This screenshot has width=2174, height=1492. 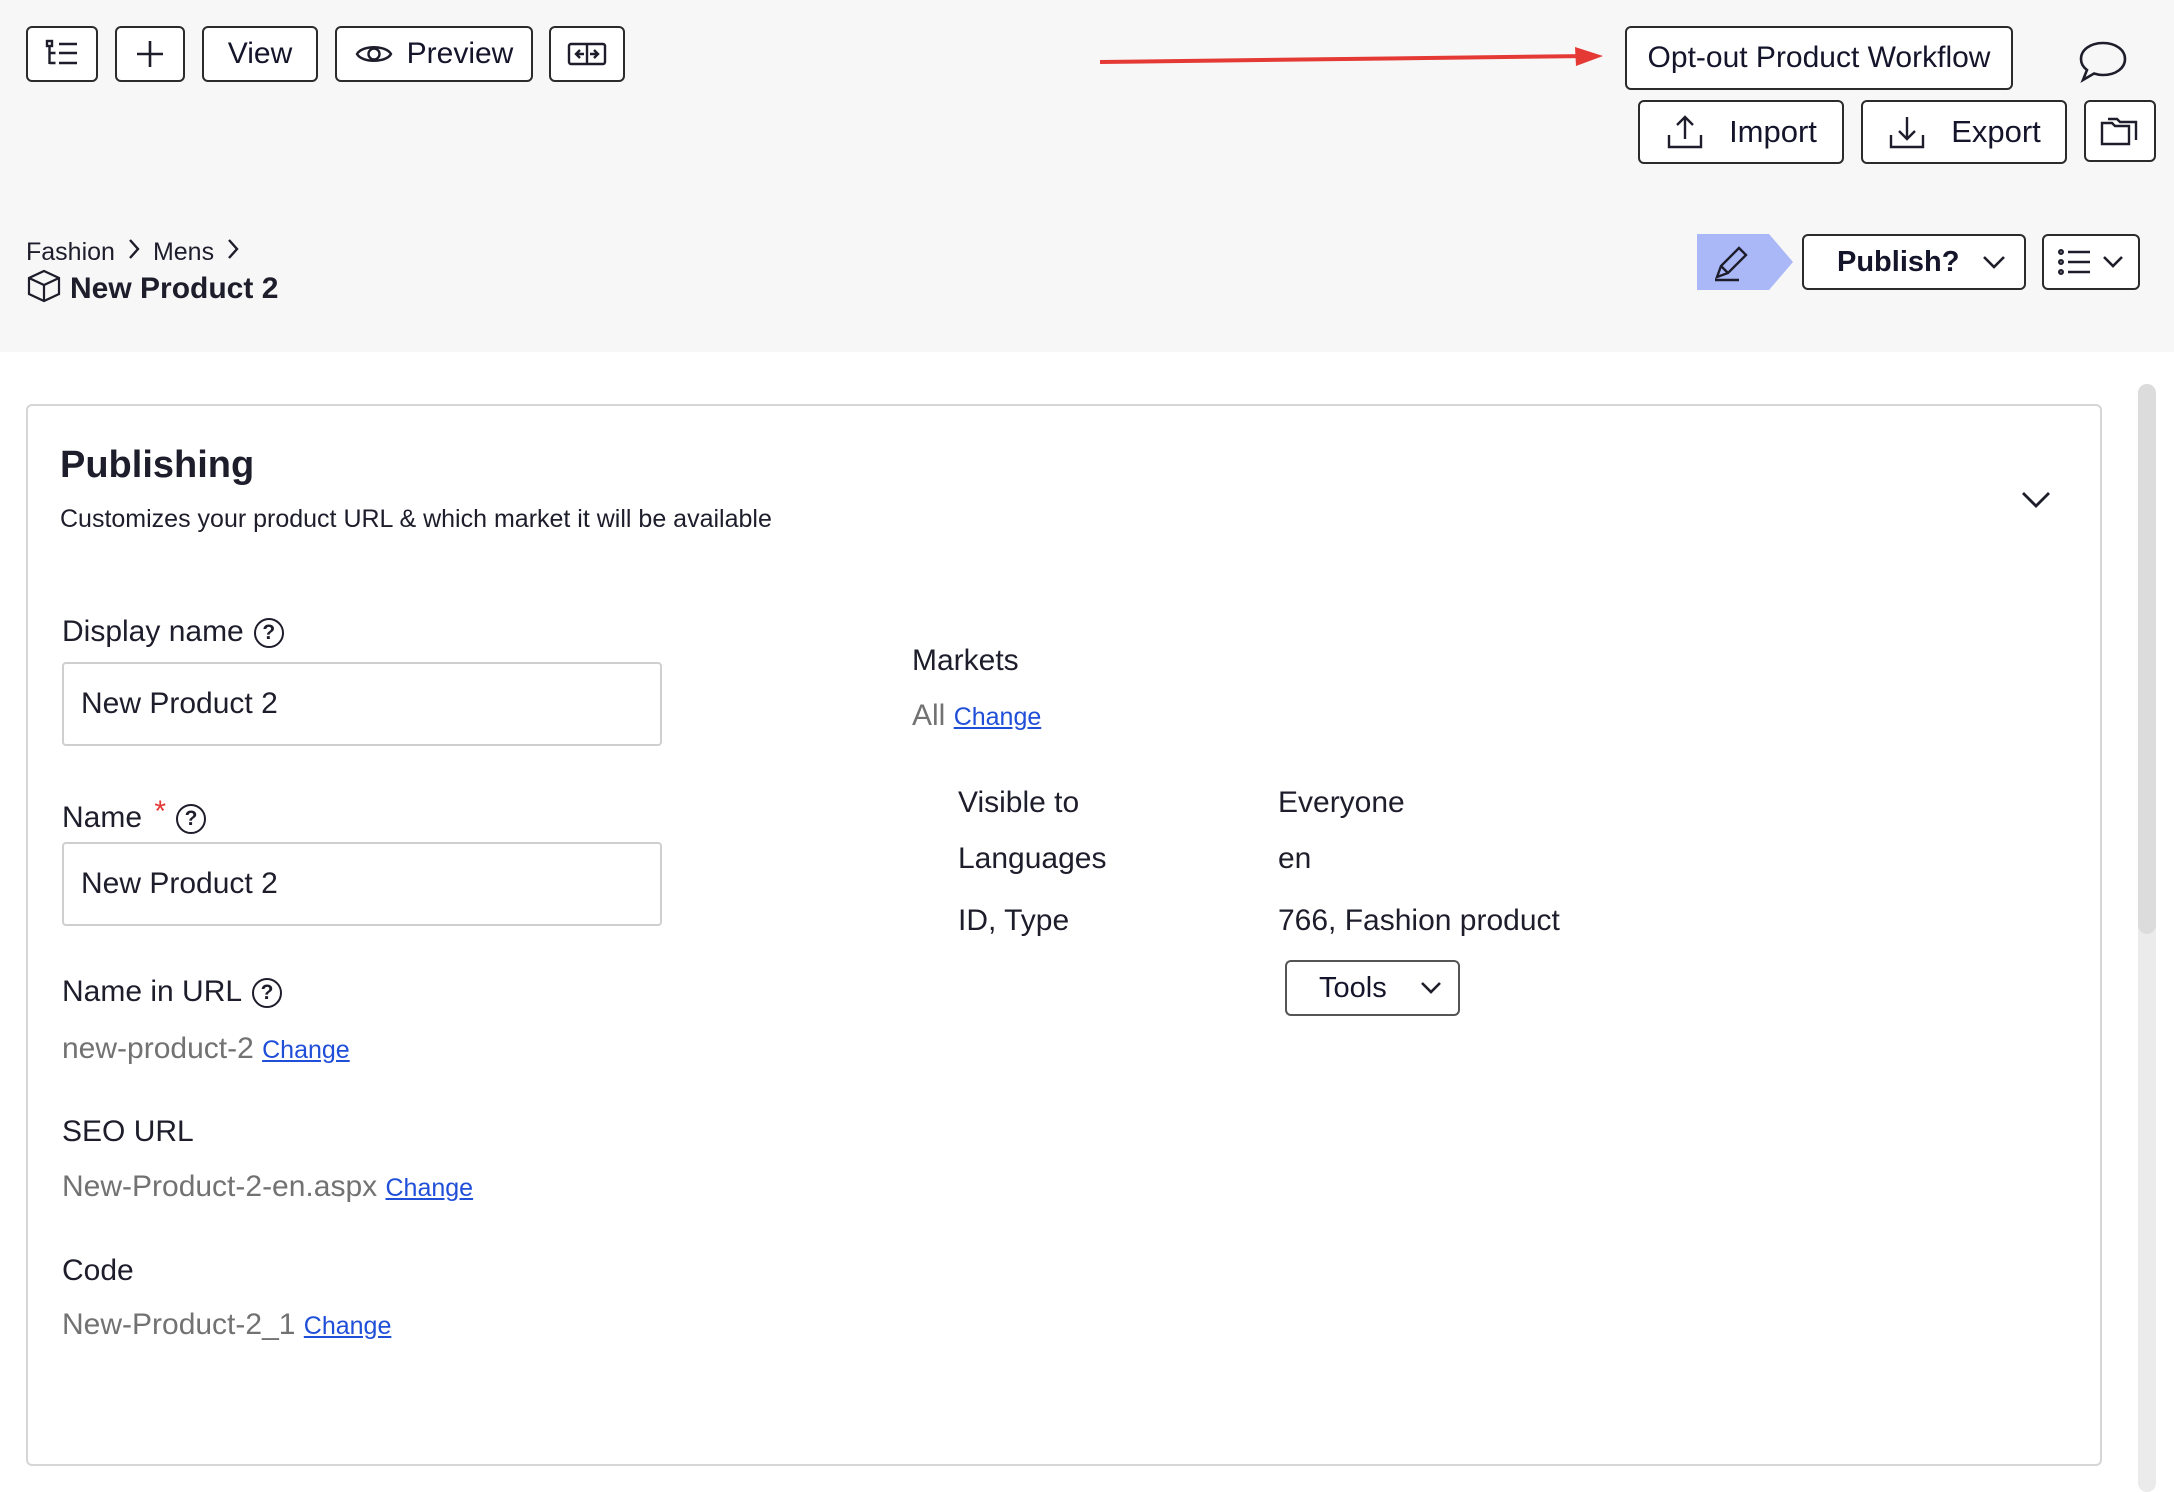 I want to click on tools-label: Tools, so click(x=1353, y=987).